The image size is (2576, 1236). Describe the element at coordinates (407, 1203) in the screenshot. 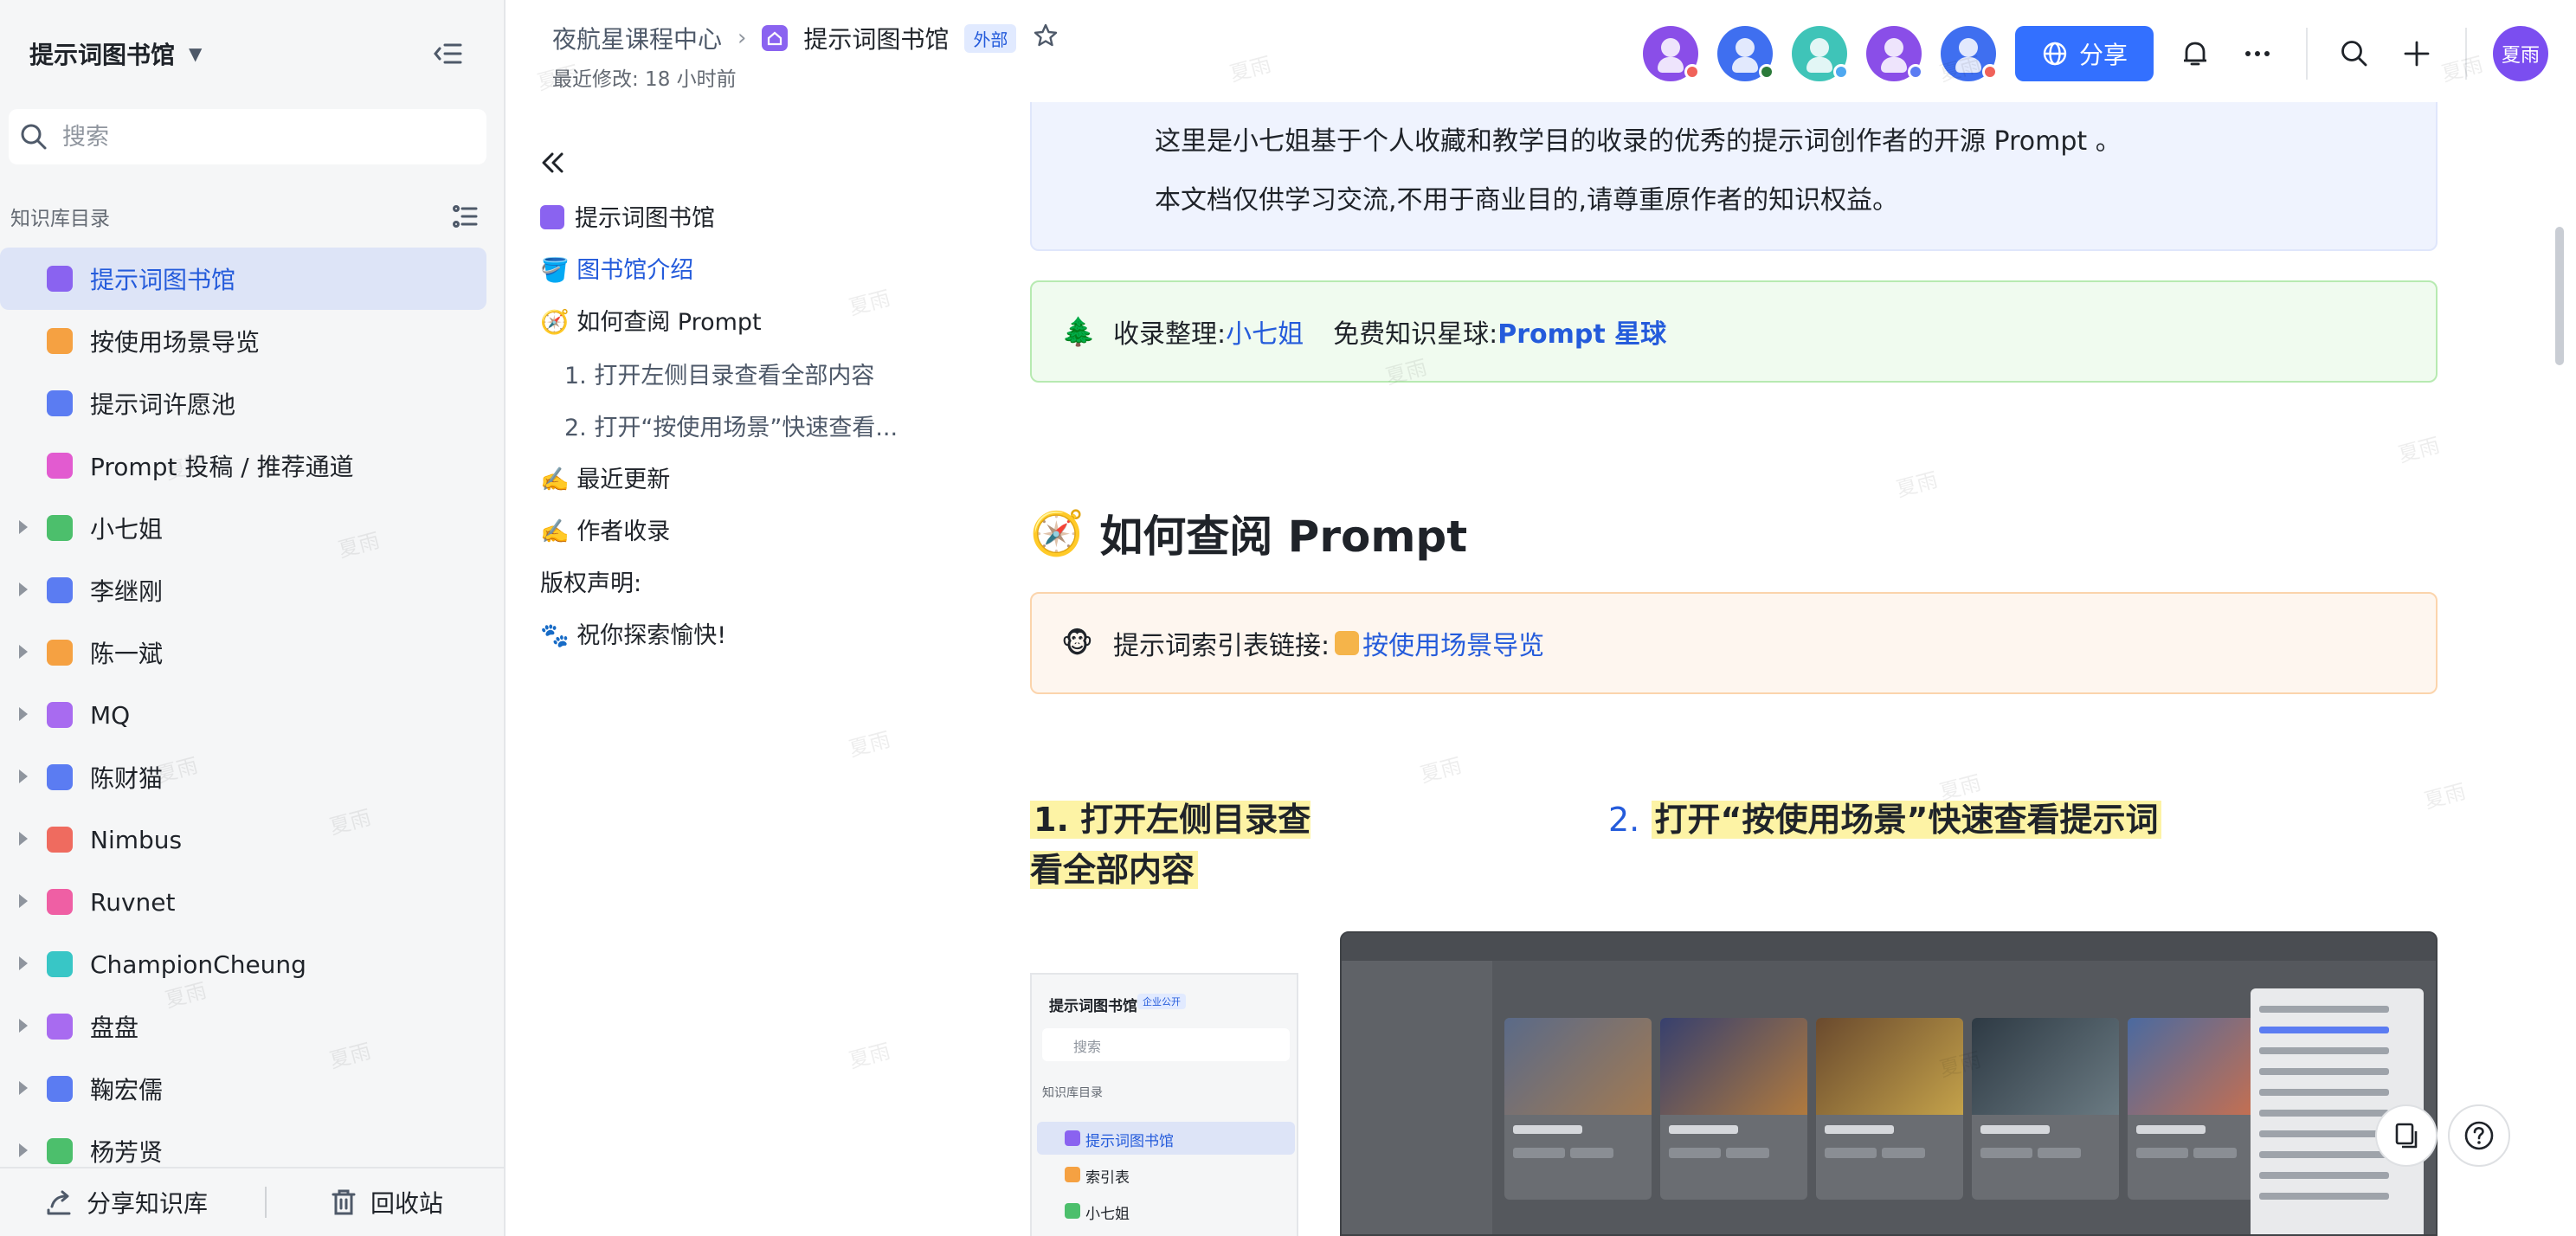

I see `trash-label: 回收站` at that location.